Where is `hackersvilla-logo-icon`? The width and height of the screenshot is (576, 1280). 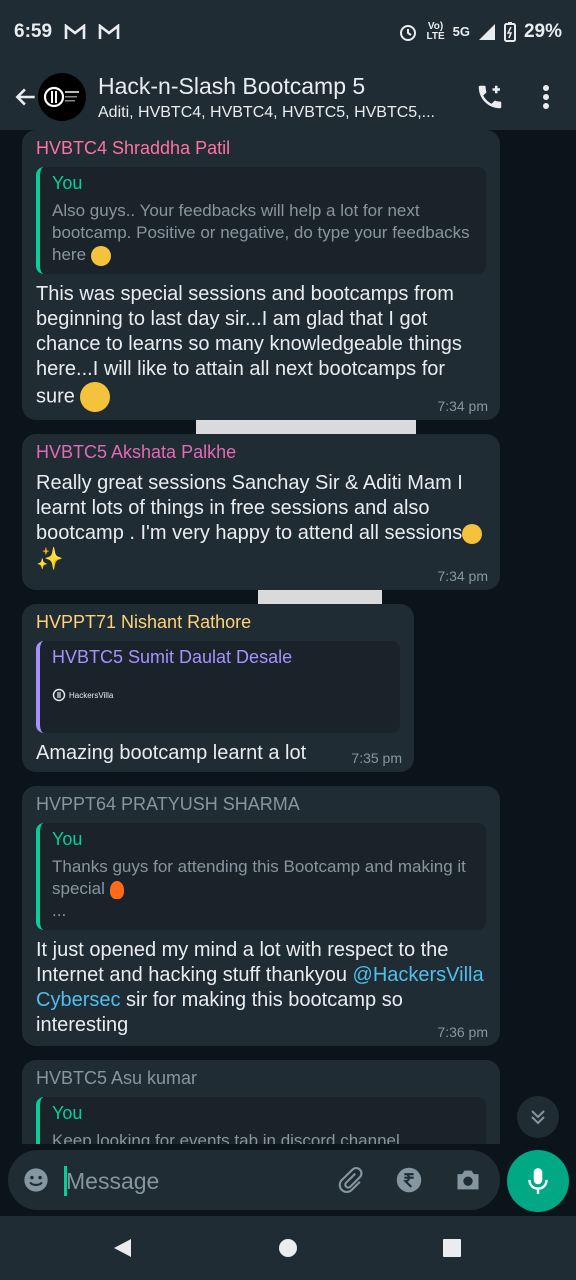
hackersvilla-logo-icon is located at coordinates (59, 695).